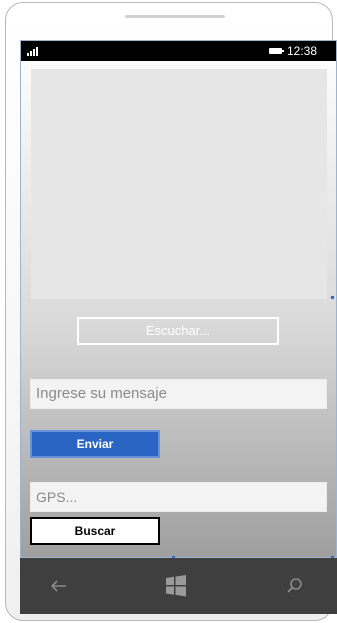 Image resolution: width=337 pixels, height=623 pixels. What do you see at coordinates (295, 586) in the screenshot?
I see `search-icon` at bounding box center [295, 586].